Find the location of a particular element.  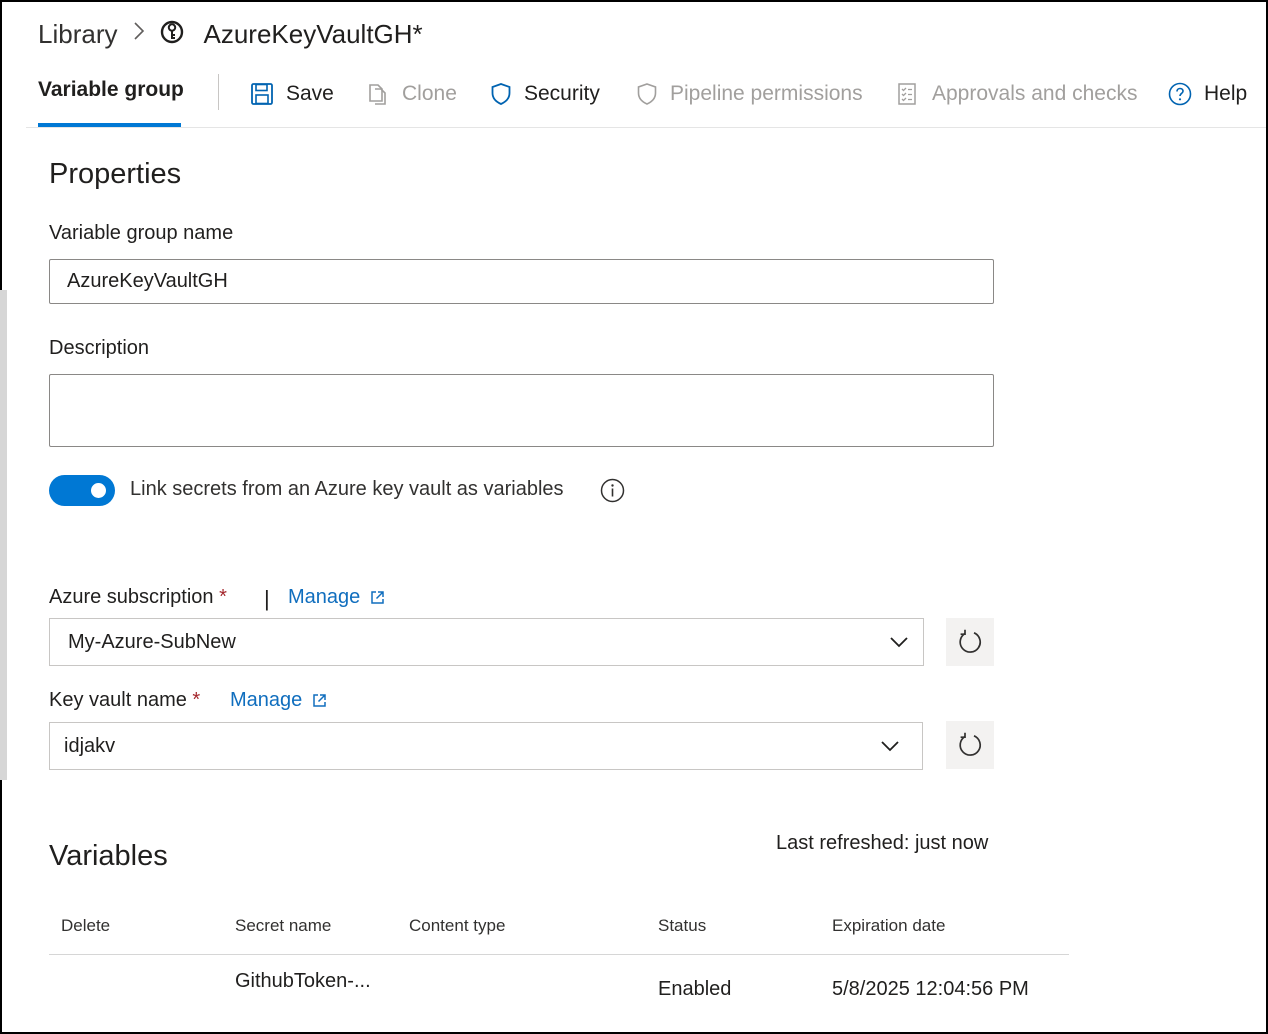

keyvault-manage-link: Manage is located at coordinates (278, 700).